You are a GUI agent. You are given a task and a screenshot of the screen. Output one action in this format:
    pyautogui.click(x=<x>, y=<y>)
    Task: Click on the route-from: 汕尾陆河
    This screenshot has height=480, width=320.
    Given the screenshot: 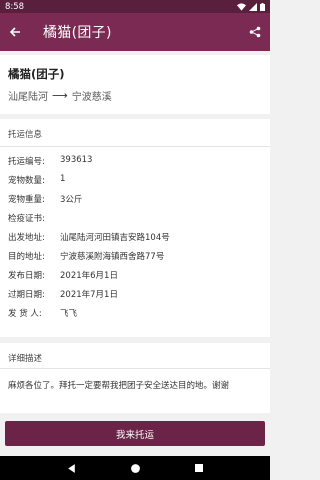 What is the action you would take?
    pyautogui.click(x=28, y=97)
    